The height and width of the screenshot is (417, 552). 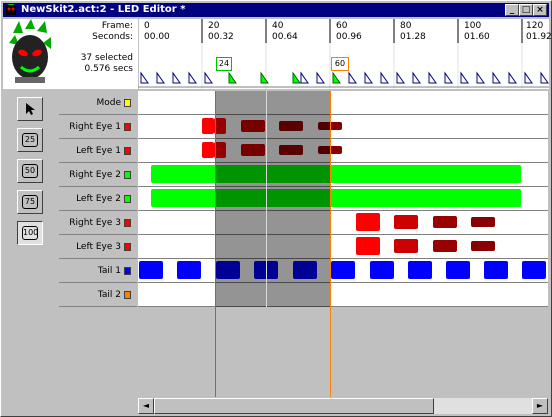 I want to click on selected-count: 37 selected, so click(x=106, y=58).